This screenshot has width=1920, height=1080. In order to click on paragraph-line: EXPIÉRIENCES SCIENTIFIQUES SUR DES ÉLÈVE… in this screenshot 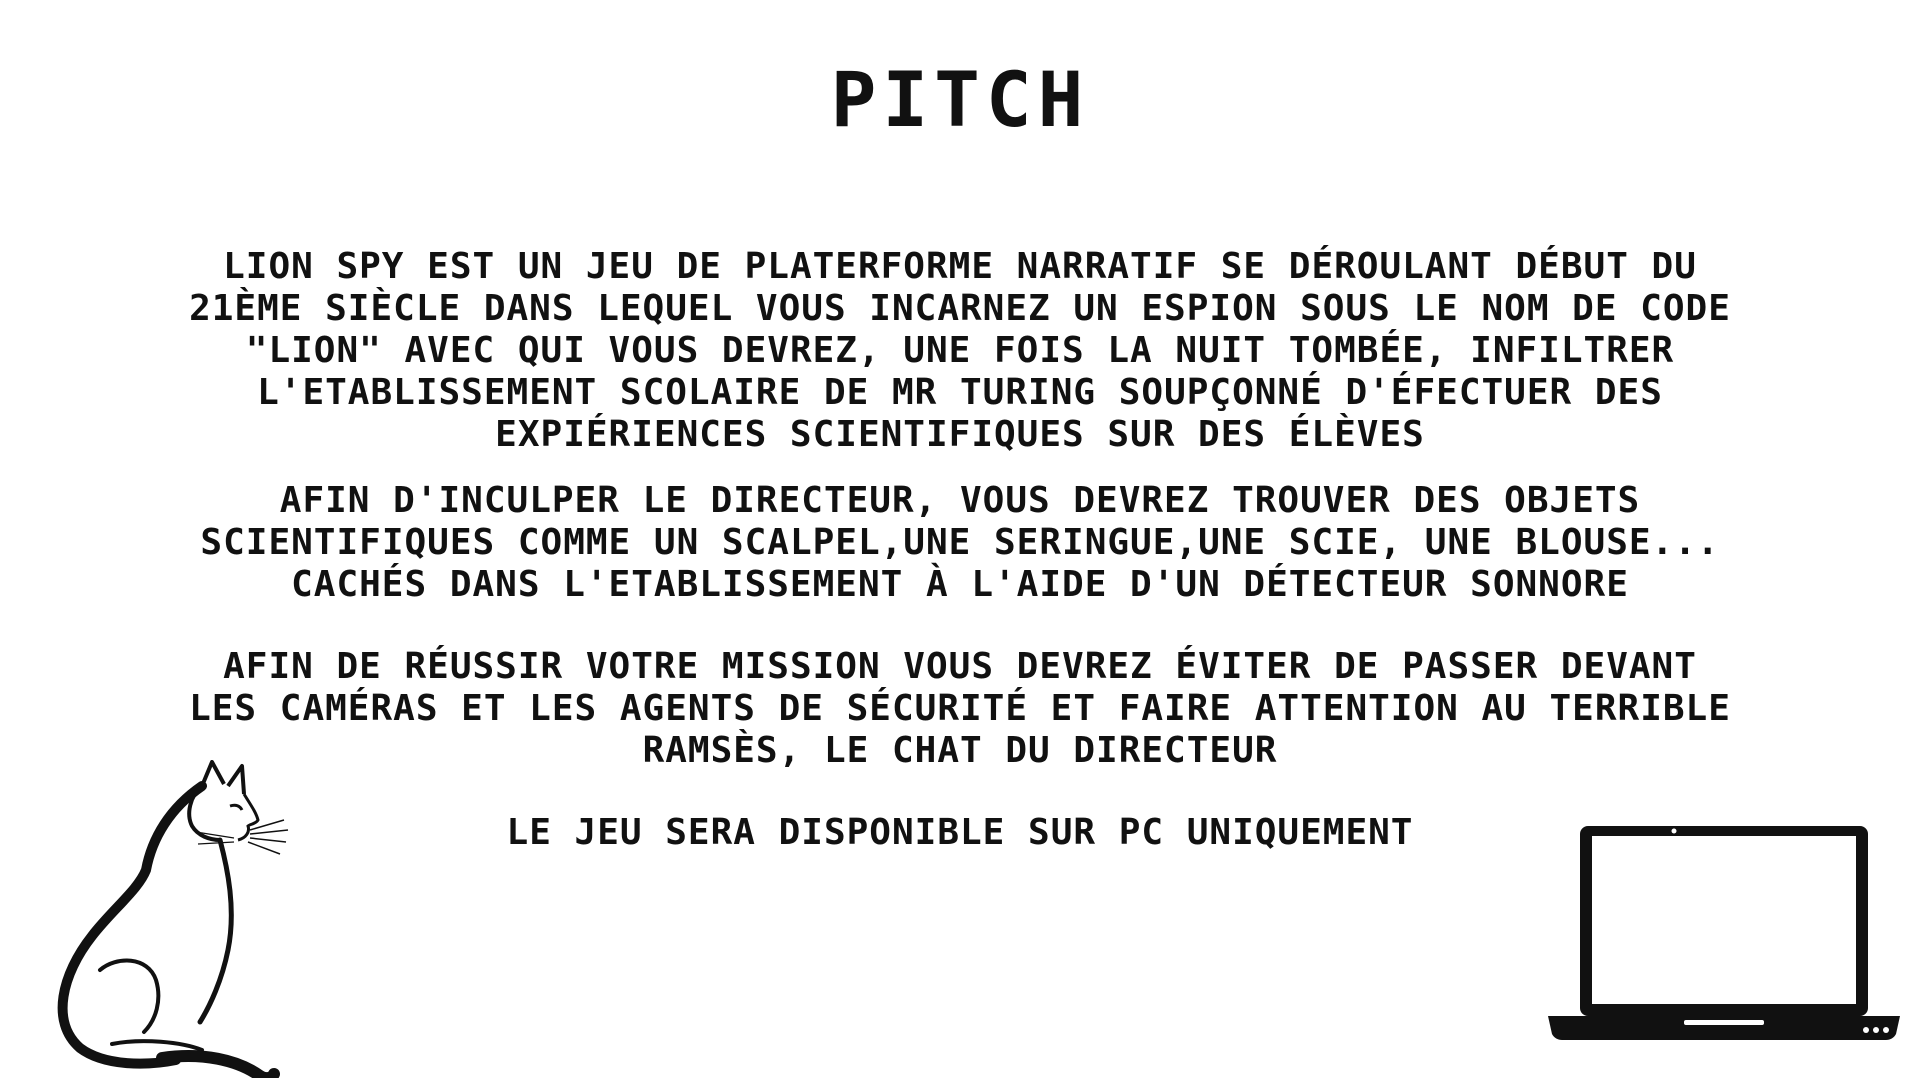, I will do `click(960, 434)`.